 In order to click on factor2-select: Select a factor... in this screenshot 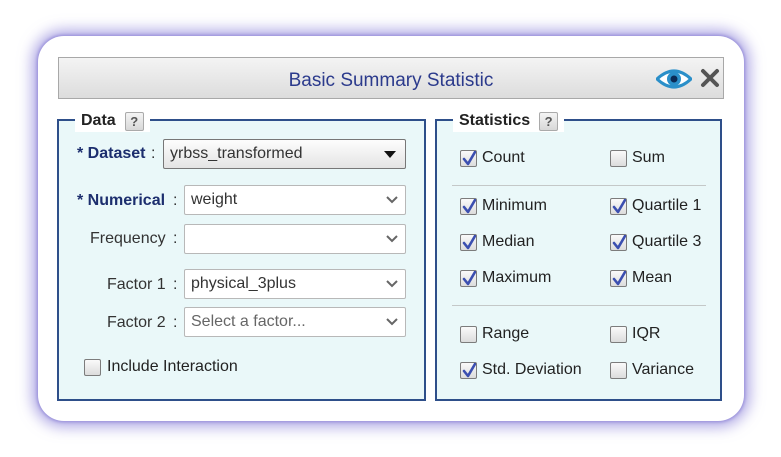, I will do `click(295, 322)`.